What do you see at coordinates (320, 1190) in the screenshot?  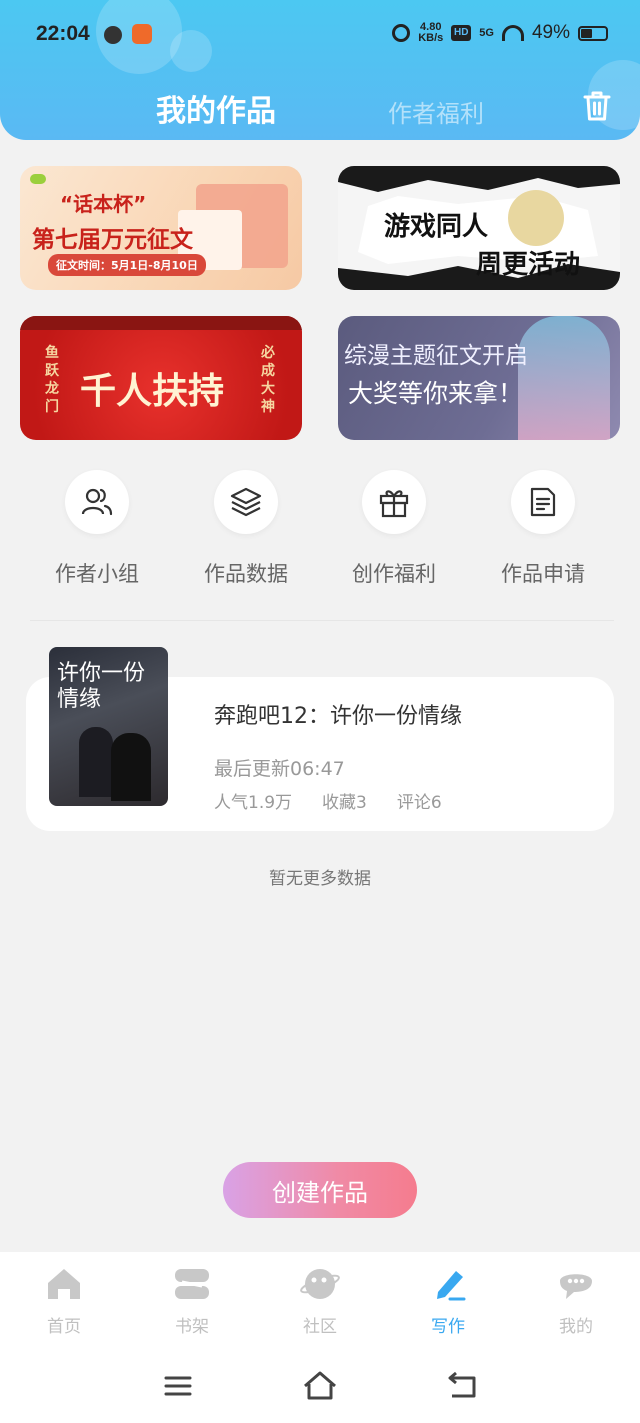 I see `create-work-button: 创建作品` at bounding box center [320, 1190].